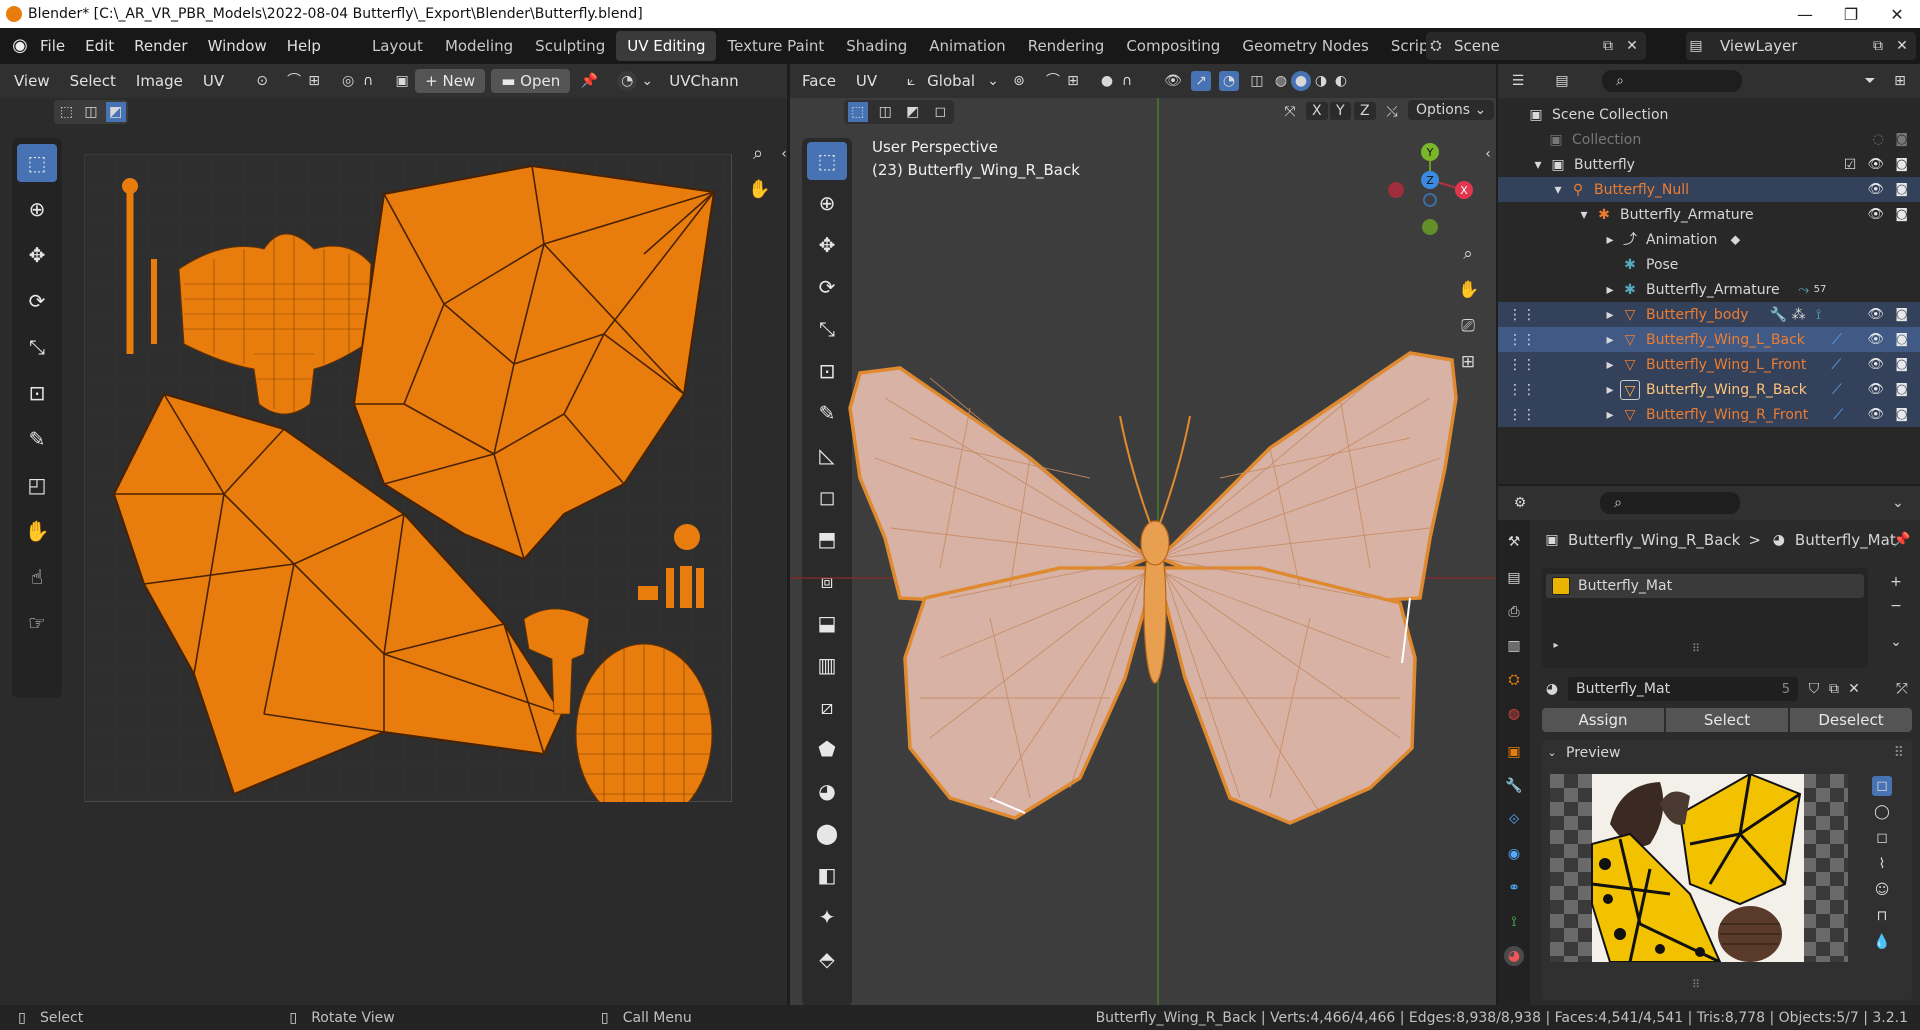 The image size is (1920, 1030). Describe the element at coordinates (115, 112) in the screenshot. I see `select-subtract-icon: ◩` at that location.